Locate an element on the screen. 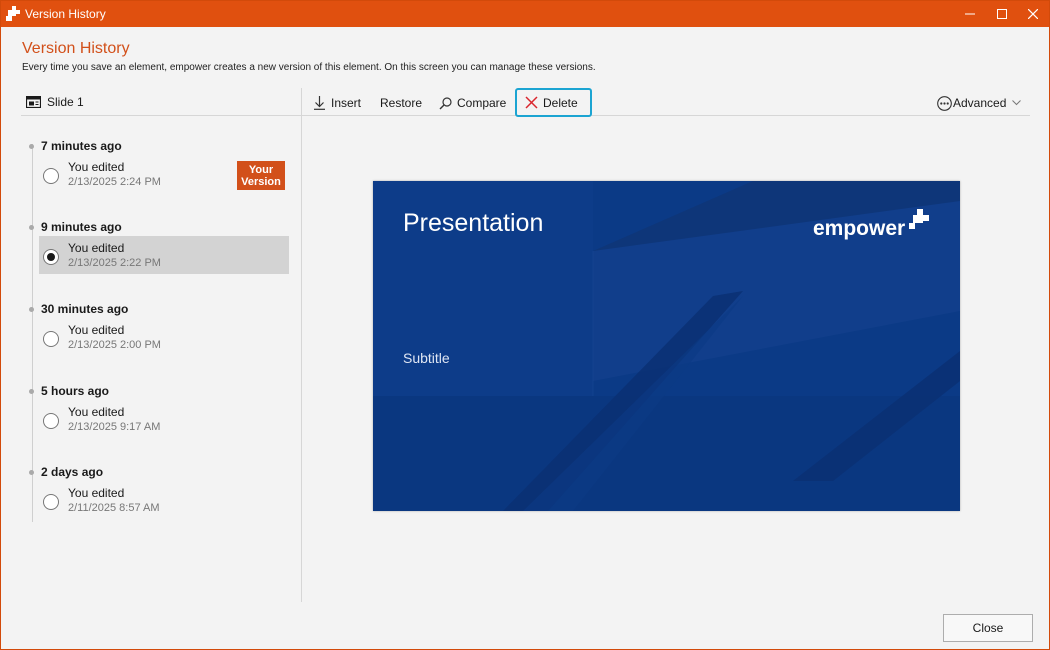 This screenshot has width=1050, height=650. delete-x-icon is located at coordinates (531, 102).